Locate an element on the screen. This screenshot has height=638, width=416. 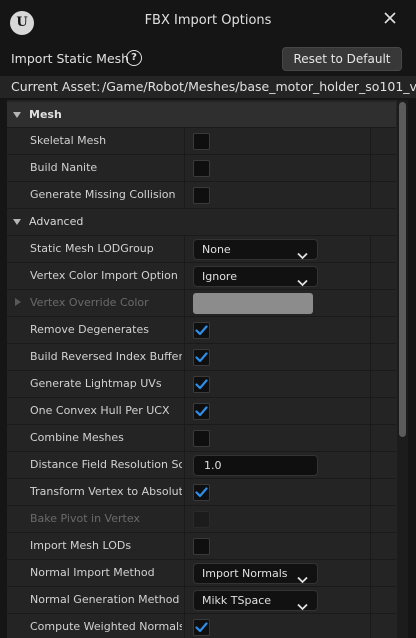
property-row-compute-weighted-normals: Compute Weighted Normals is located at coordinates (201, 625).